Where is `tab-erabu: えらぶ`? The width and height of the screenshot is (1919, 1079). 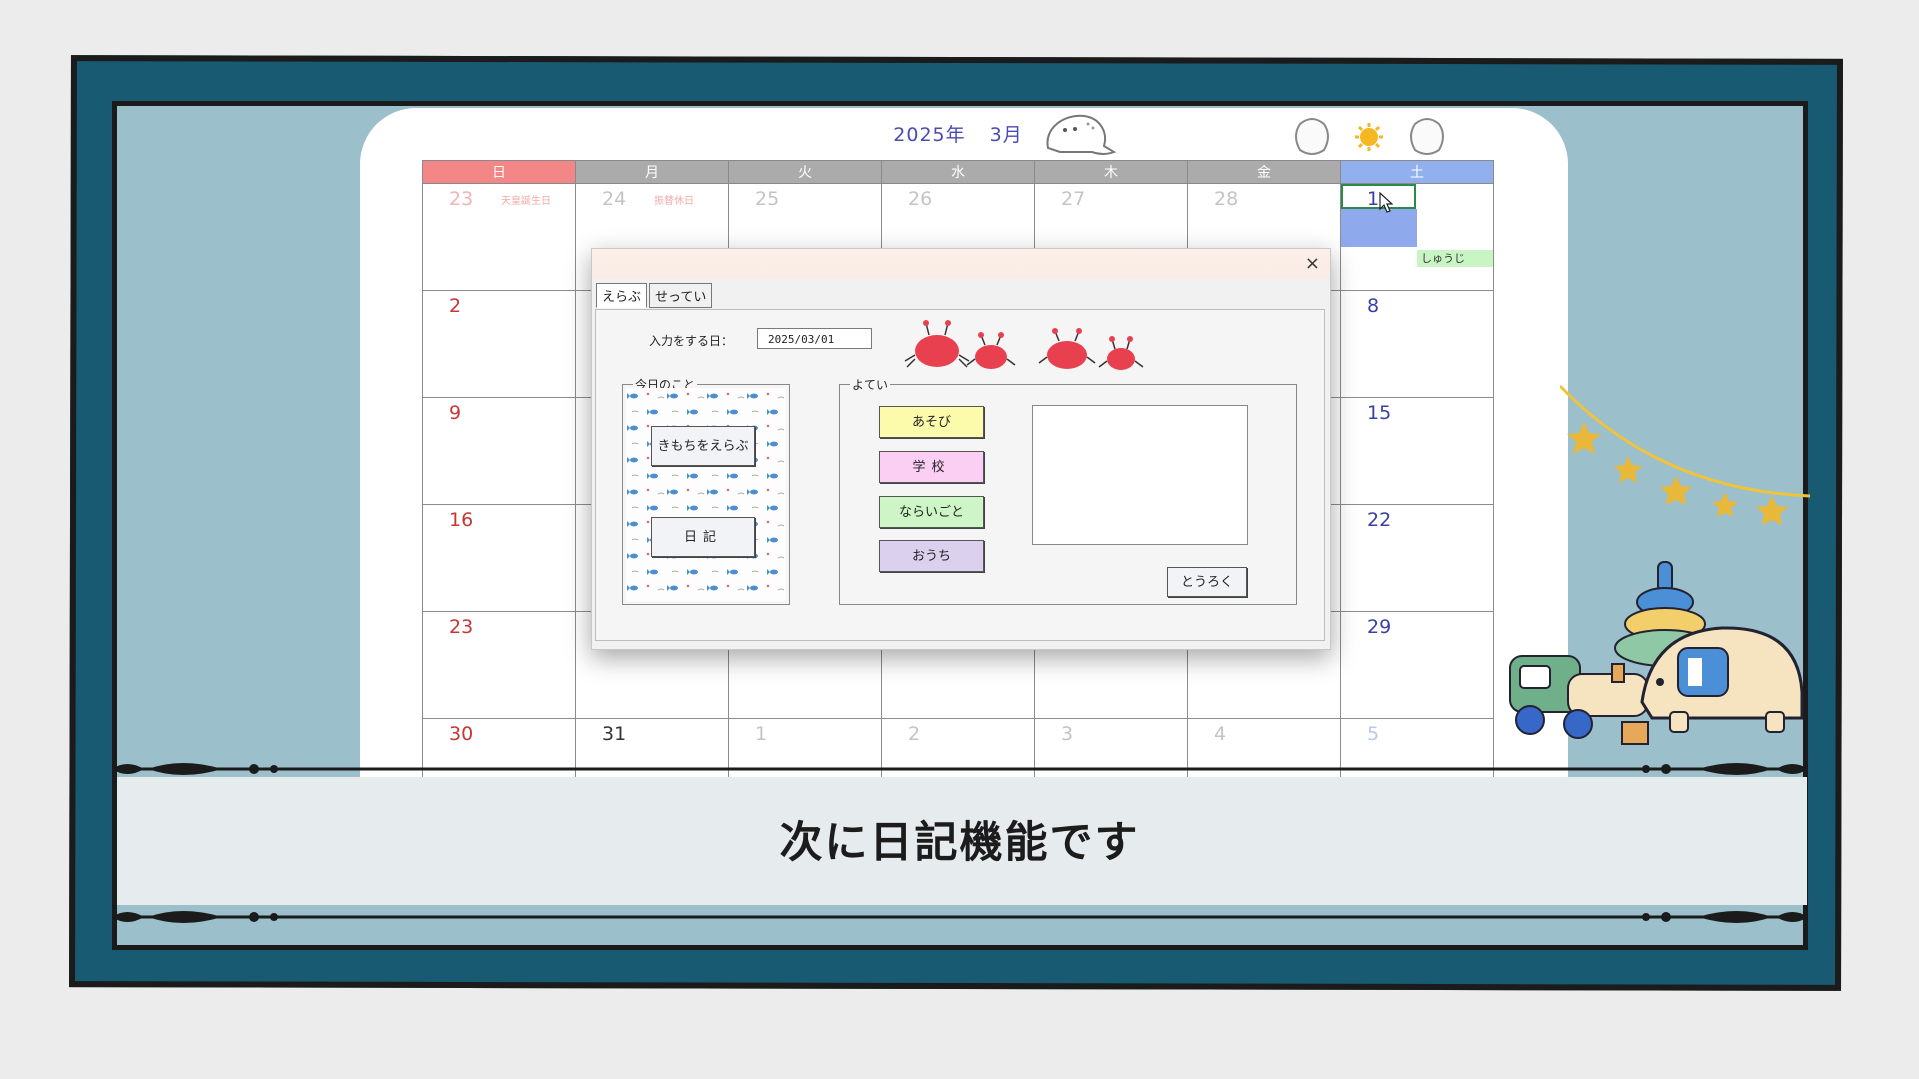 tab-erabu: えらぶ is located at coordinates (622, 295).